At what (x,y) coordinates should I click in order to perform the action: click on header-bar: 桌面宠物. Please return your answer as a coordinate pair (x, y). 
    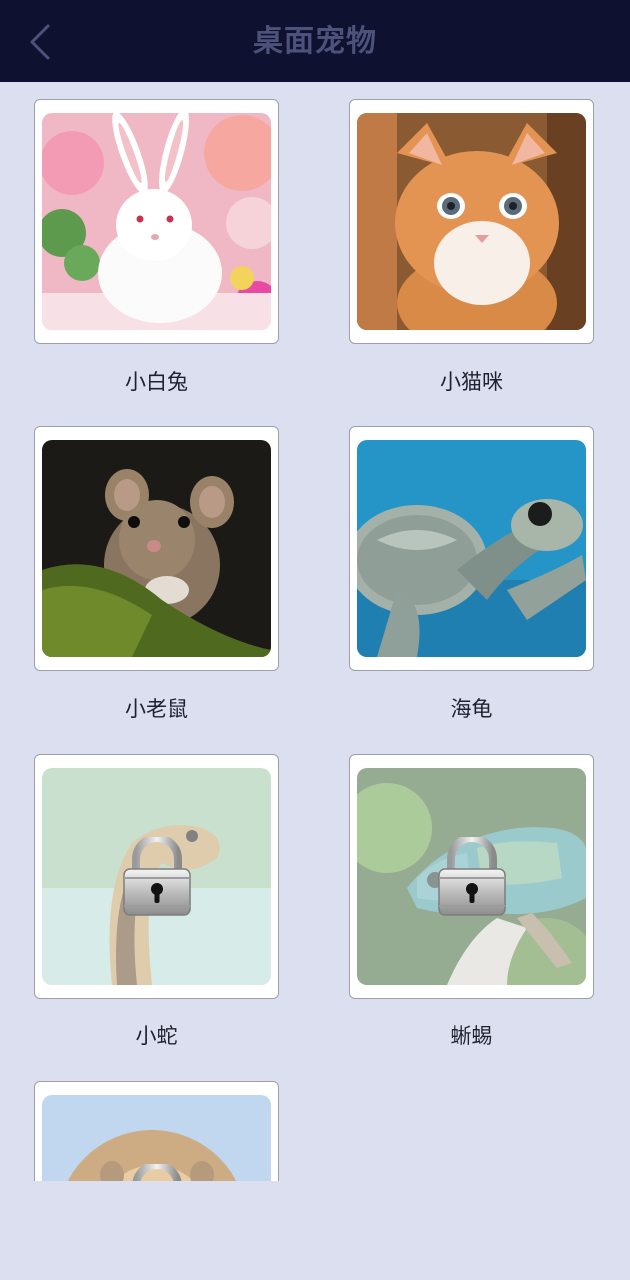
    Looking at the image, I should click on (315, 41).